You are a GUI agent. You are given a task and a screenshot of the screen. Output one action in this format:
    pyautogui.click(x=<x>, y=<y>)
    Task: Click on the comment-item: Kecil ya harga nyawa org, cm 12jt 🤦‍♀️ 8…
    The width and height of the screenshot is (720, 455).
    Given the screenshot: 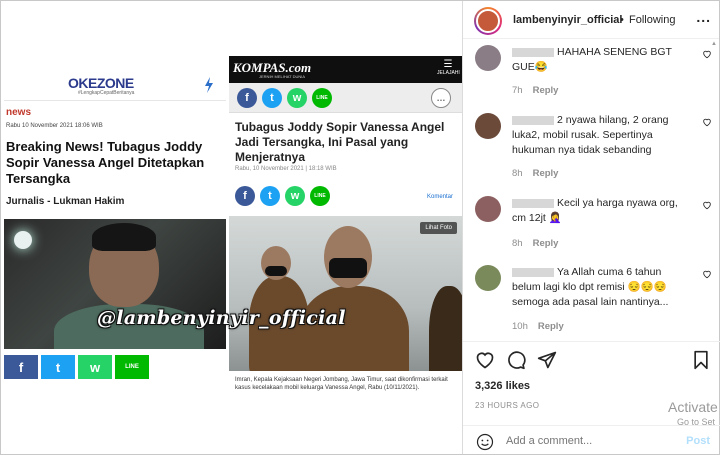 What is the action you would take?
    pyautogui.click(x=595, y=223)
    